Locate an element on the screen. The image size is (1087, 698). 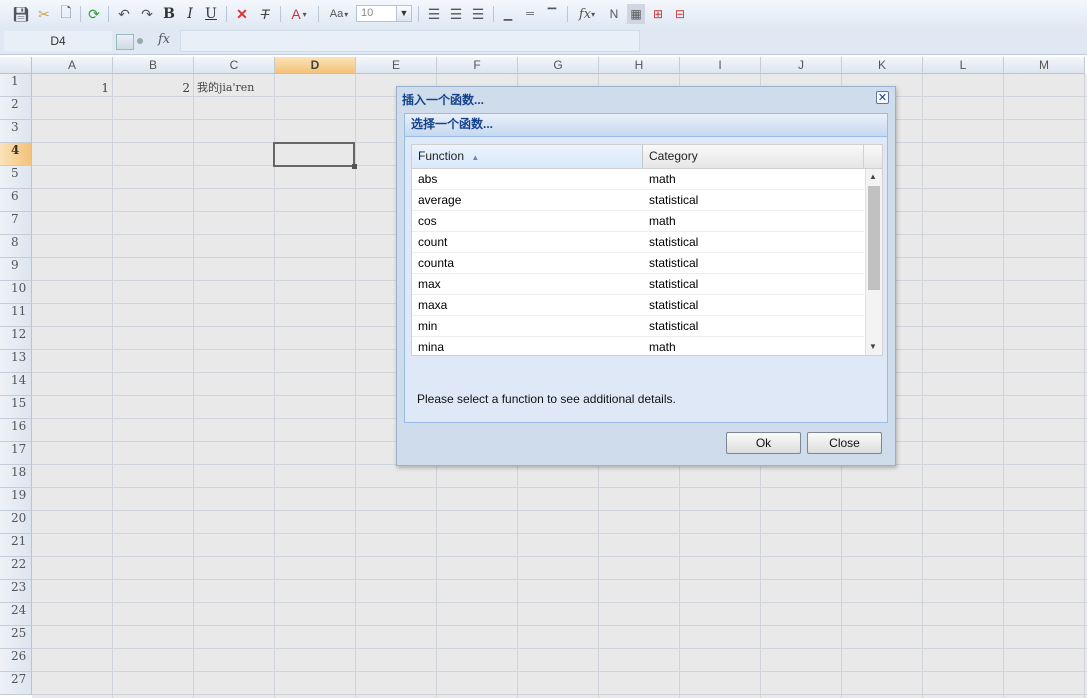
row-header-26: 26 is located at coordinates (16, 660).